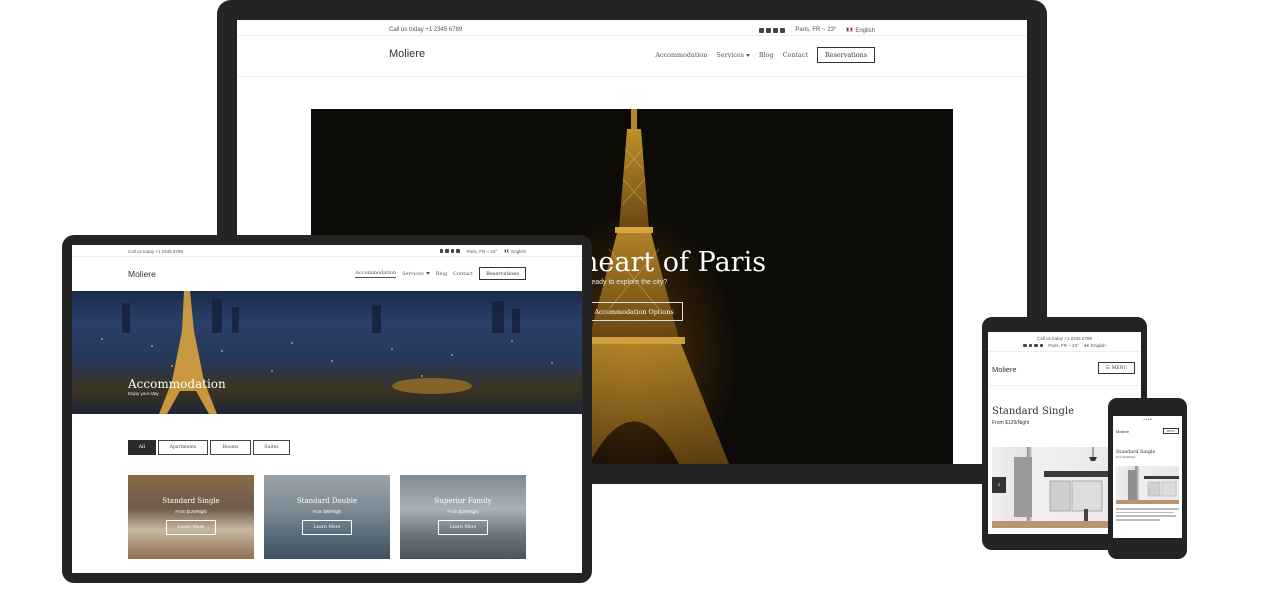 This screenshot has width=1261, height=591. Describe the element at coordinates (634, 311) in the screenshot. I see `accommodation-options-button: Accommodation Options` at that location.